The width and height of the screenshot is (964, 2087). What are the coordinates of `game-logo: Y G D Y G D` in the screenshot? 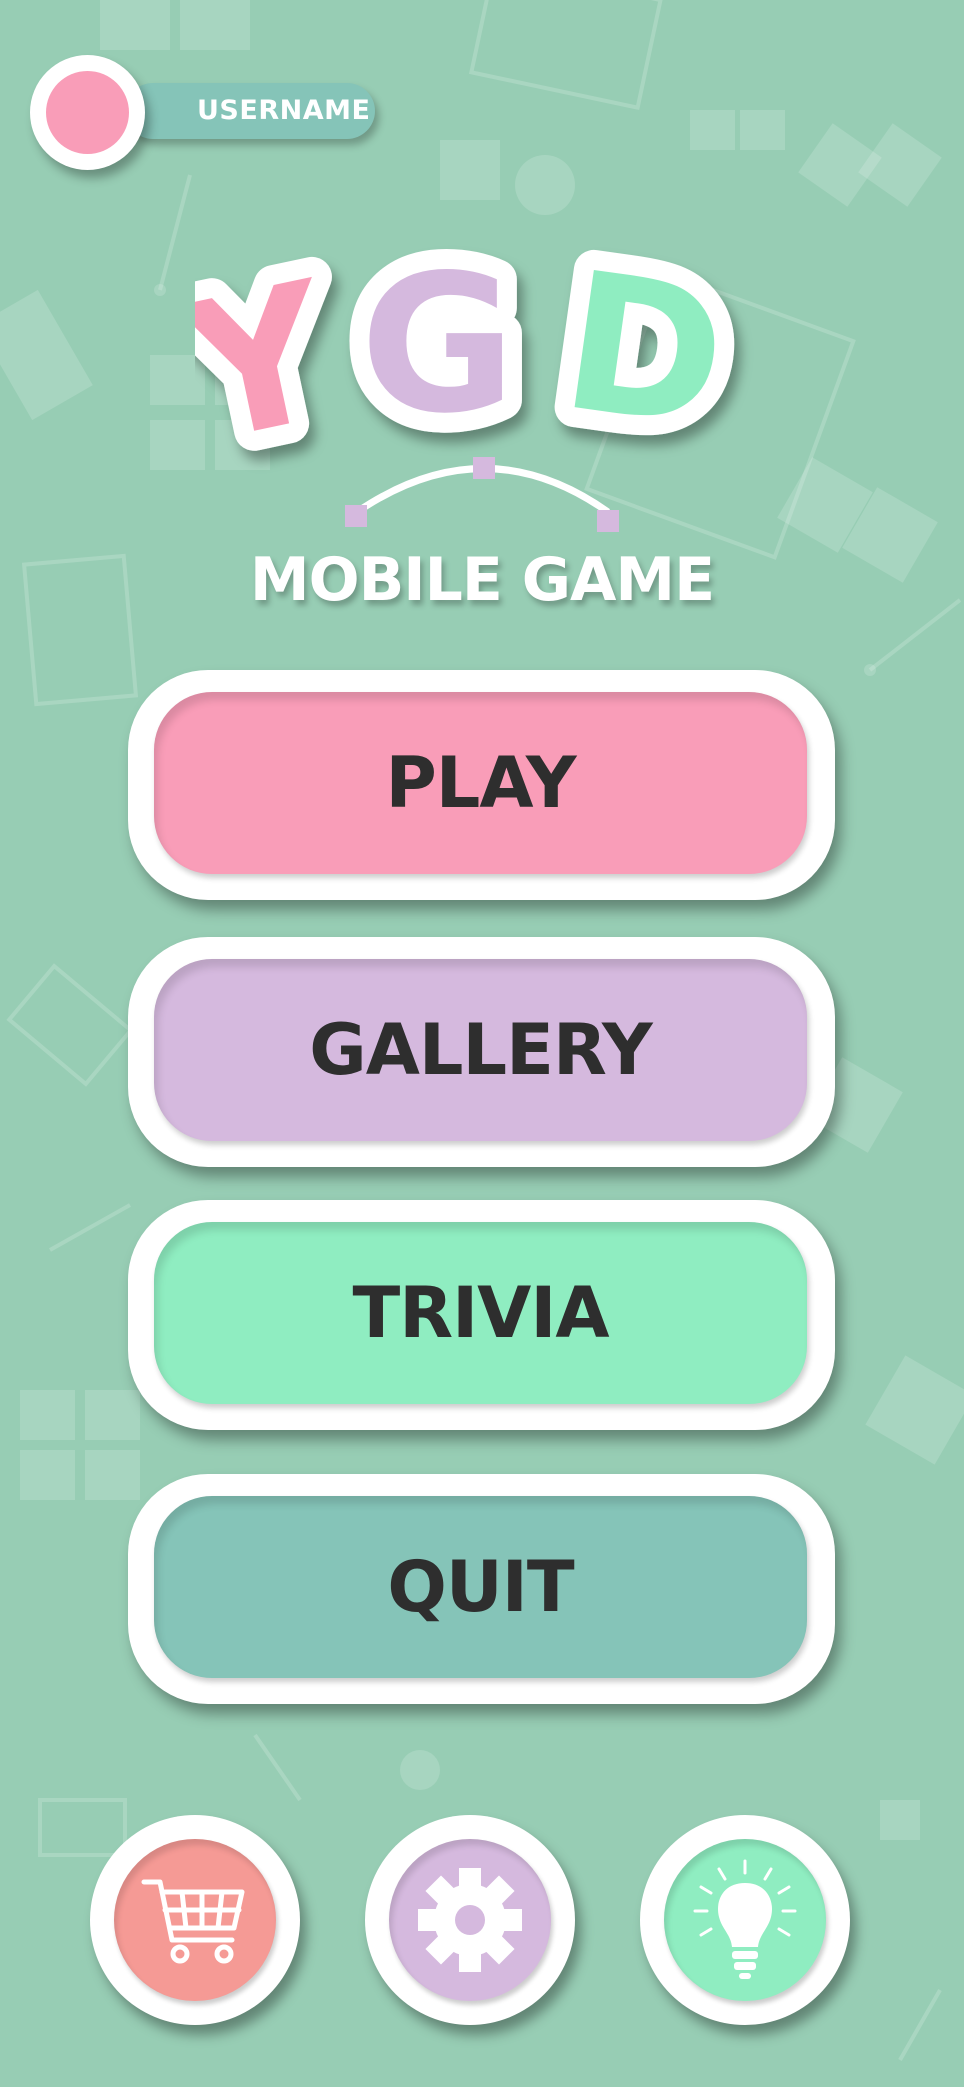 It's located at (476, 378).